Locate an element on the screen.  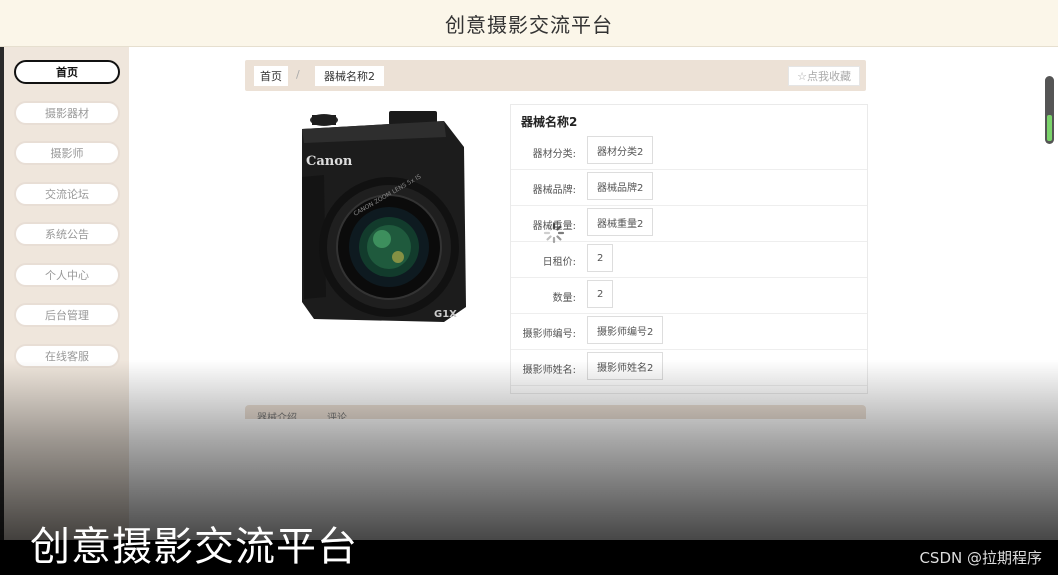
product-image: Canon G1X CANON ZOOM LENS 5x IS is located at coordinates (384, 216).